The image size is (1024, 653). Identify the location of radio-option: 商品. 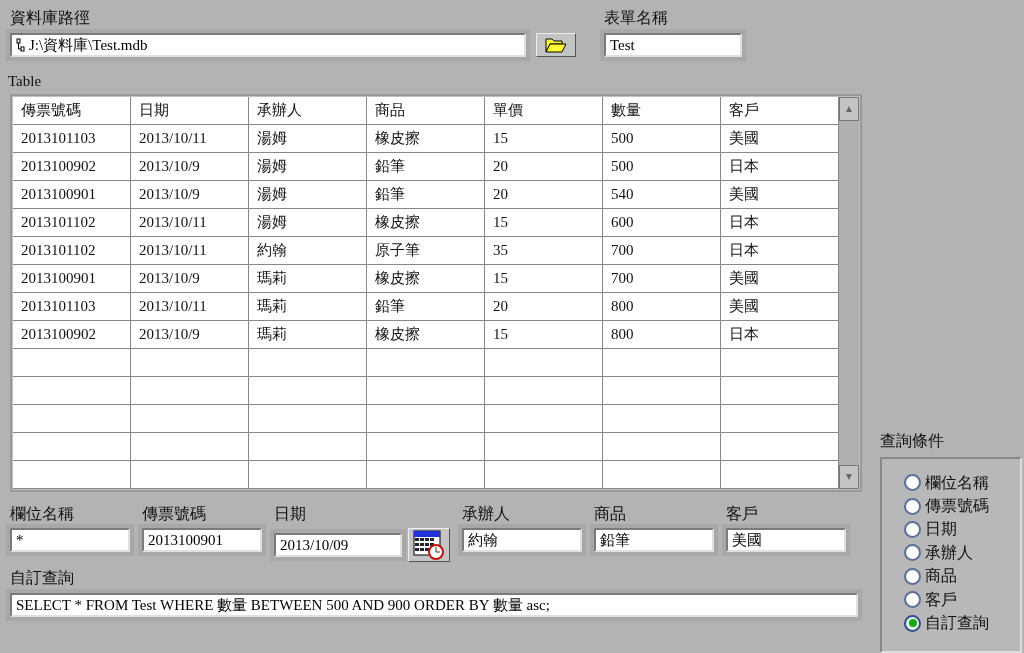
(962, 576).